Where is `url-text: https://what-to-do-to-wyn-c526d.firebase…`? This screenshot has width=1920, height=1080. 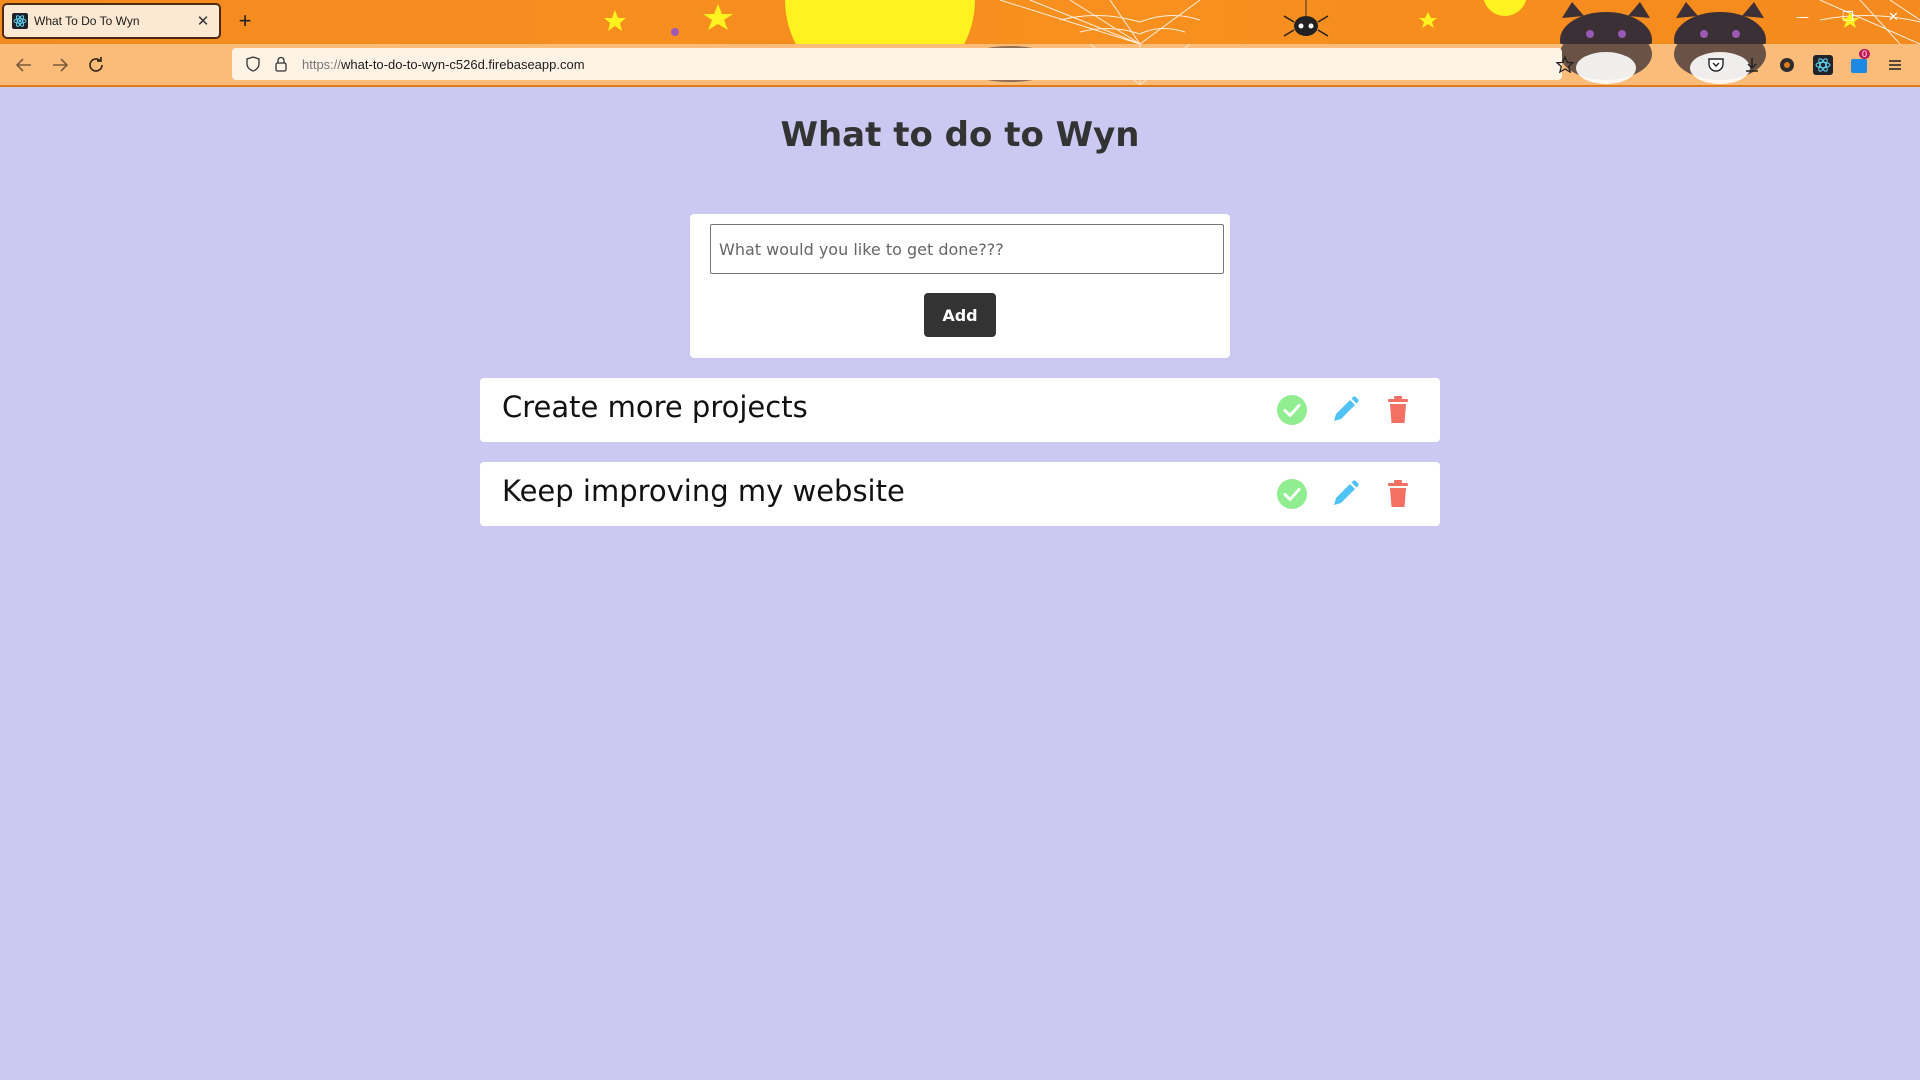
url-text: https://what-to-do-to-wyn-c526d.firebase… is located at coordinates (443, 64).